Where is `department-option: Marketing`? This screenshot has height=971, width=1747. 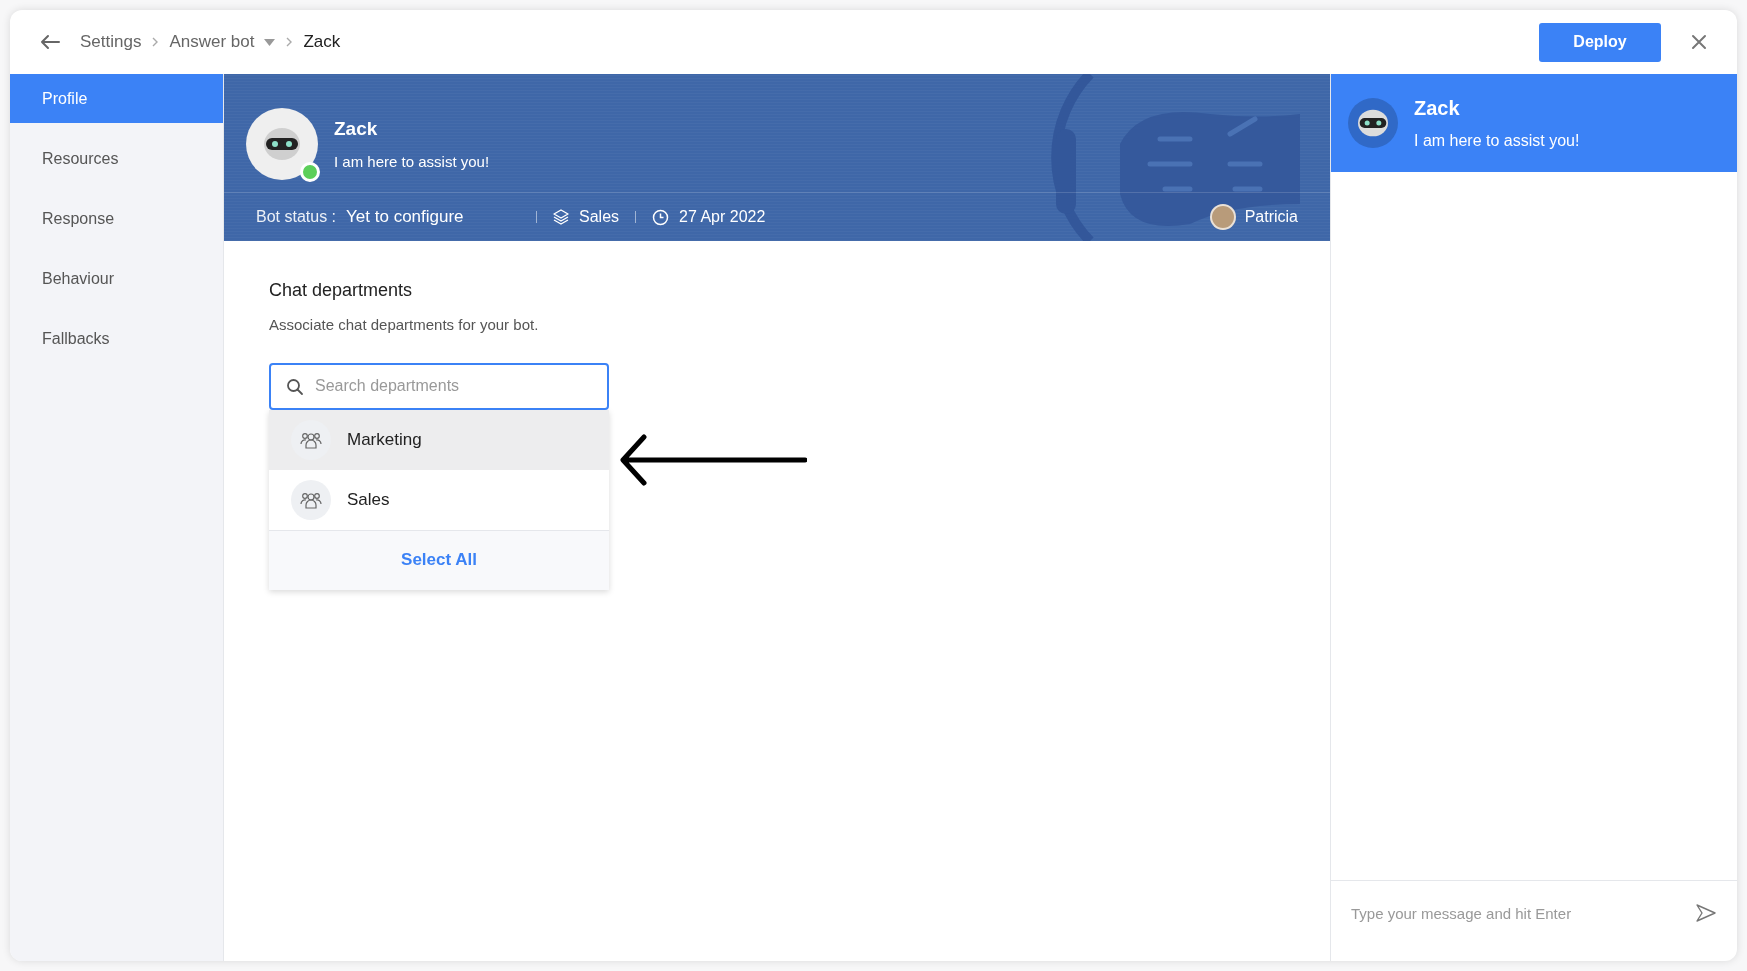 department-option: Marketing is located at coordinates (439, 439).